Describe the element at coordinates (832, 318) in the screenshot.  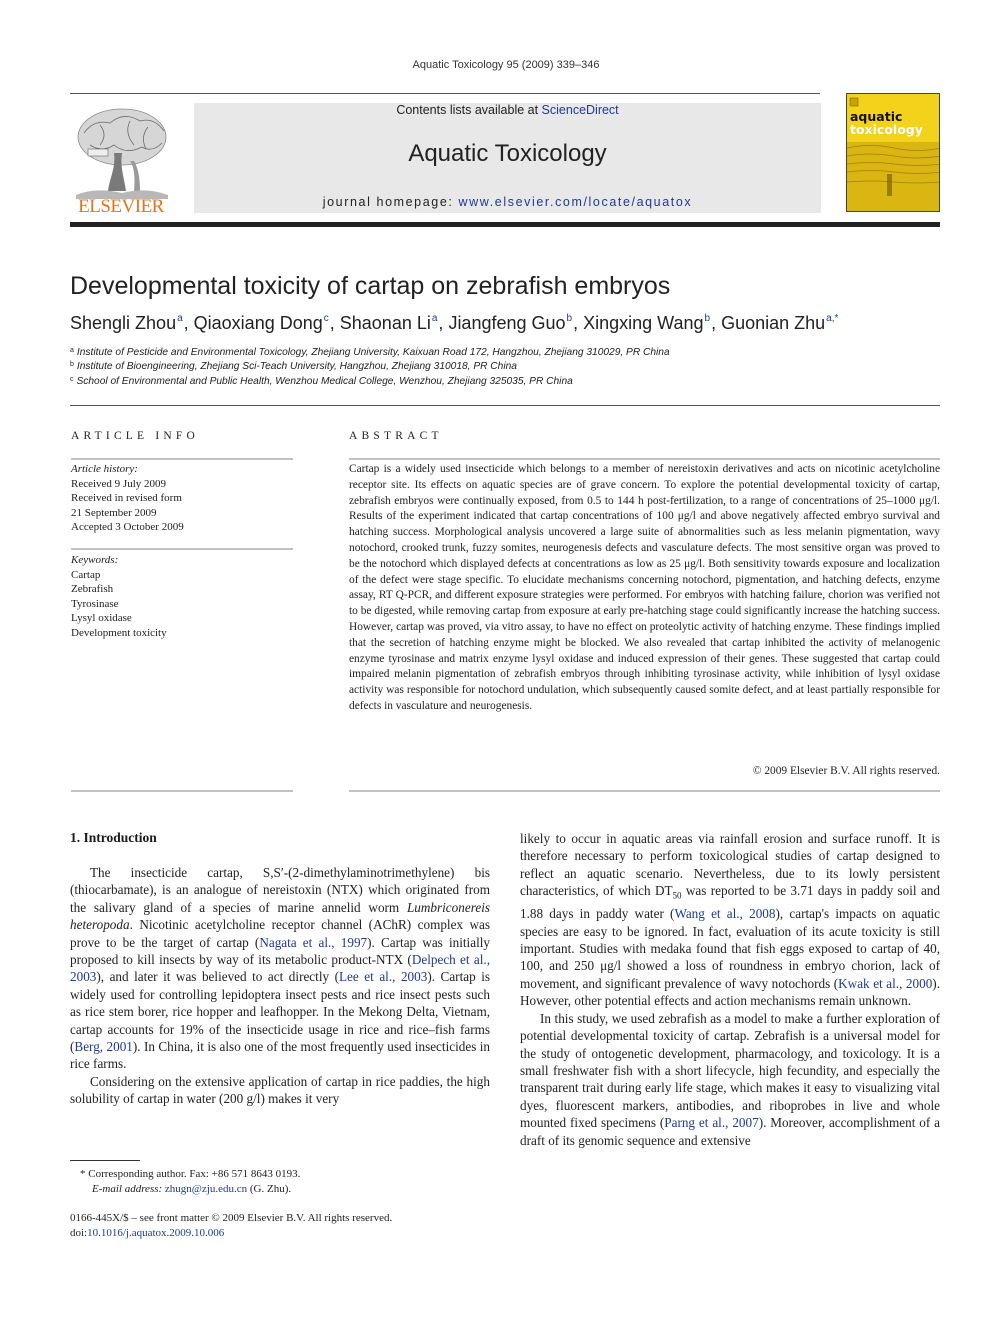
I see `author-affiliation-marker: a,*` at that location.